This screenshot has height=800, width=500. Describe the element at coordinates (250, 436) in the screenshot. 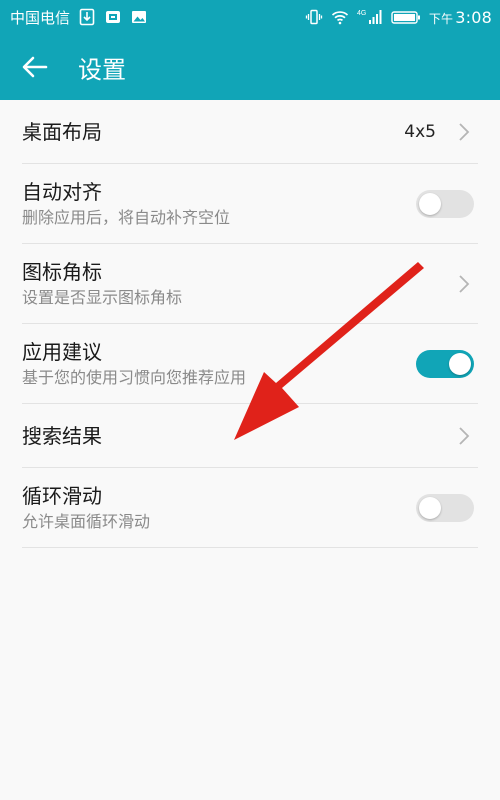

I see `setting-search-results: 搜索结果` at that location.